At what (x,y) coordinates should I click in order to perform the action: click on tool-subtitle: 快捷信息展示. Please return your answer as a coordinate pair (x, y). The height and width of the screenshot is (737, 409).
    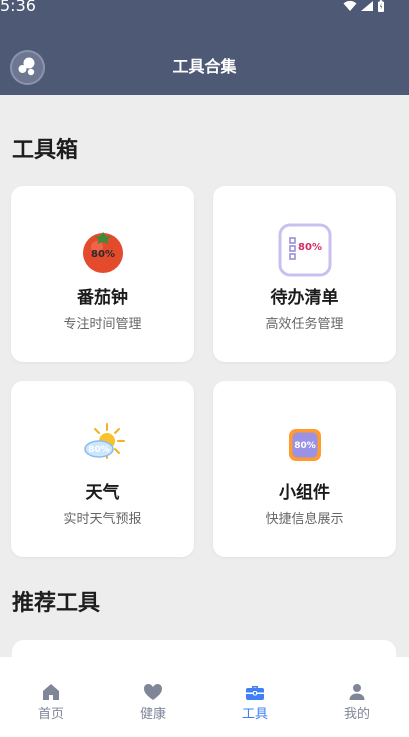
    Looking at the image, I should click on (304, 519).